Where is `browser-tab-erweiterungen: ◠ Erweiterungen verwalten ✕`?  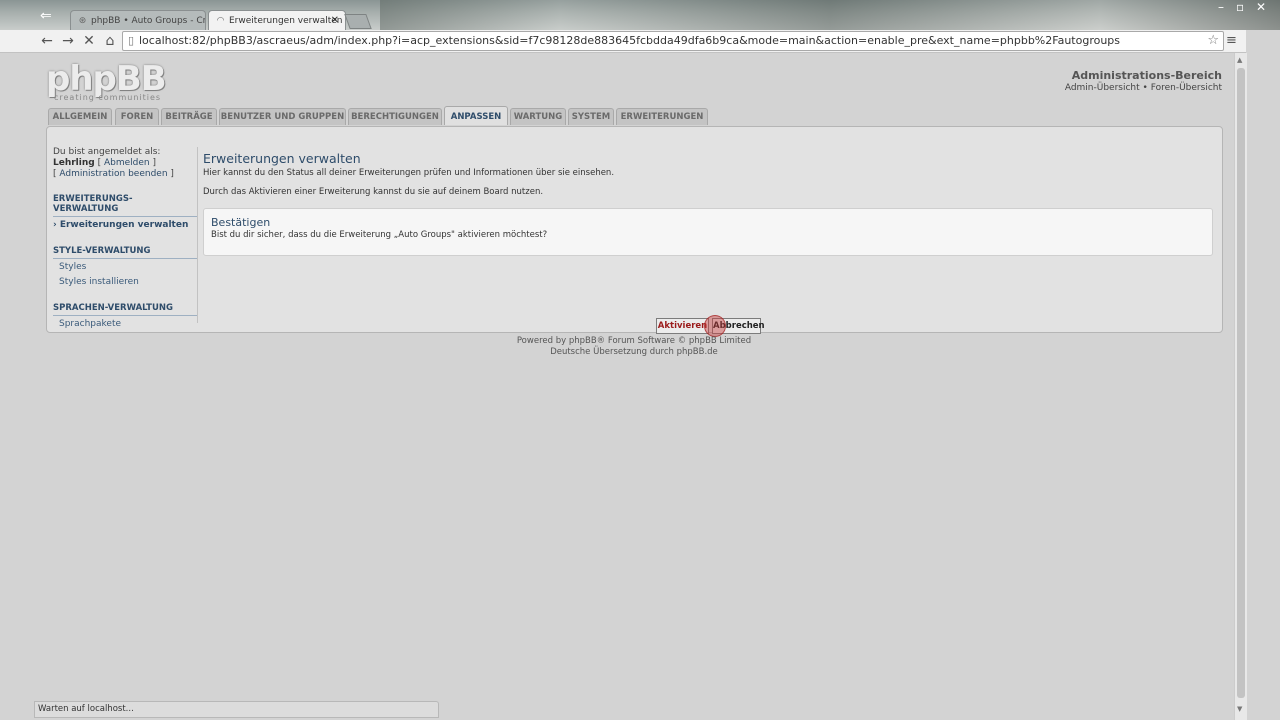 browser-tab-erweiterungen: ◠ Erweiterungen verwalten ✕ is located at coordinates (277, 20).